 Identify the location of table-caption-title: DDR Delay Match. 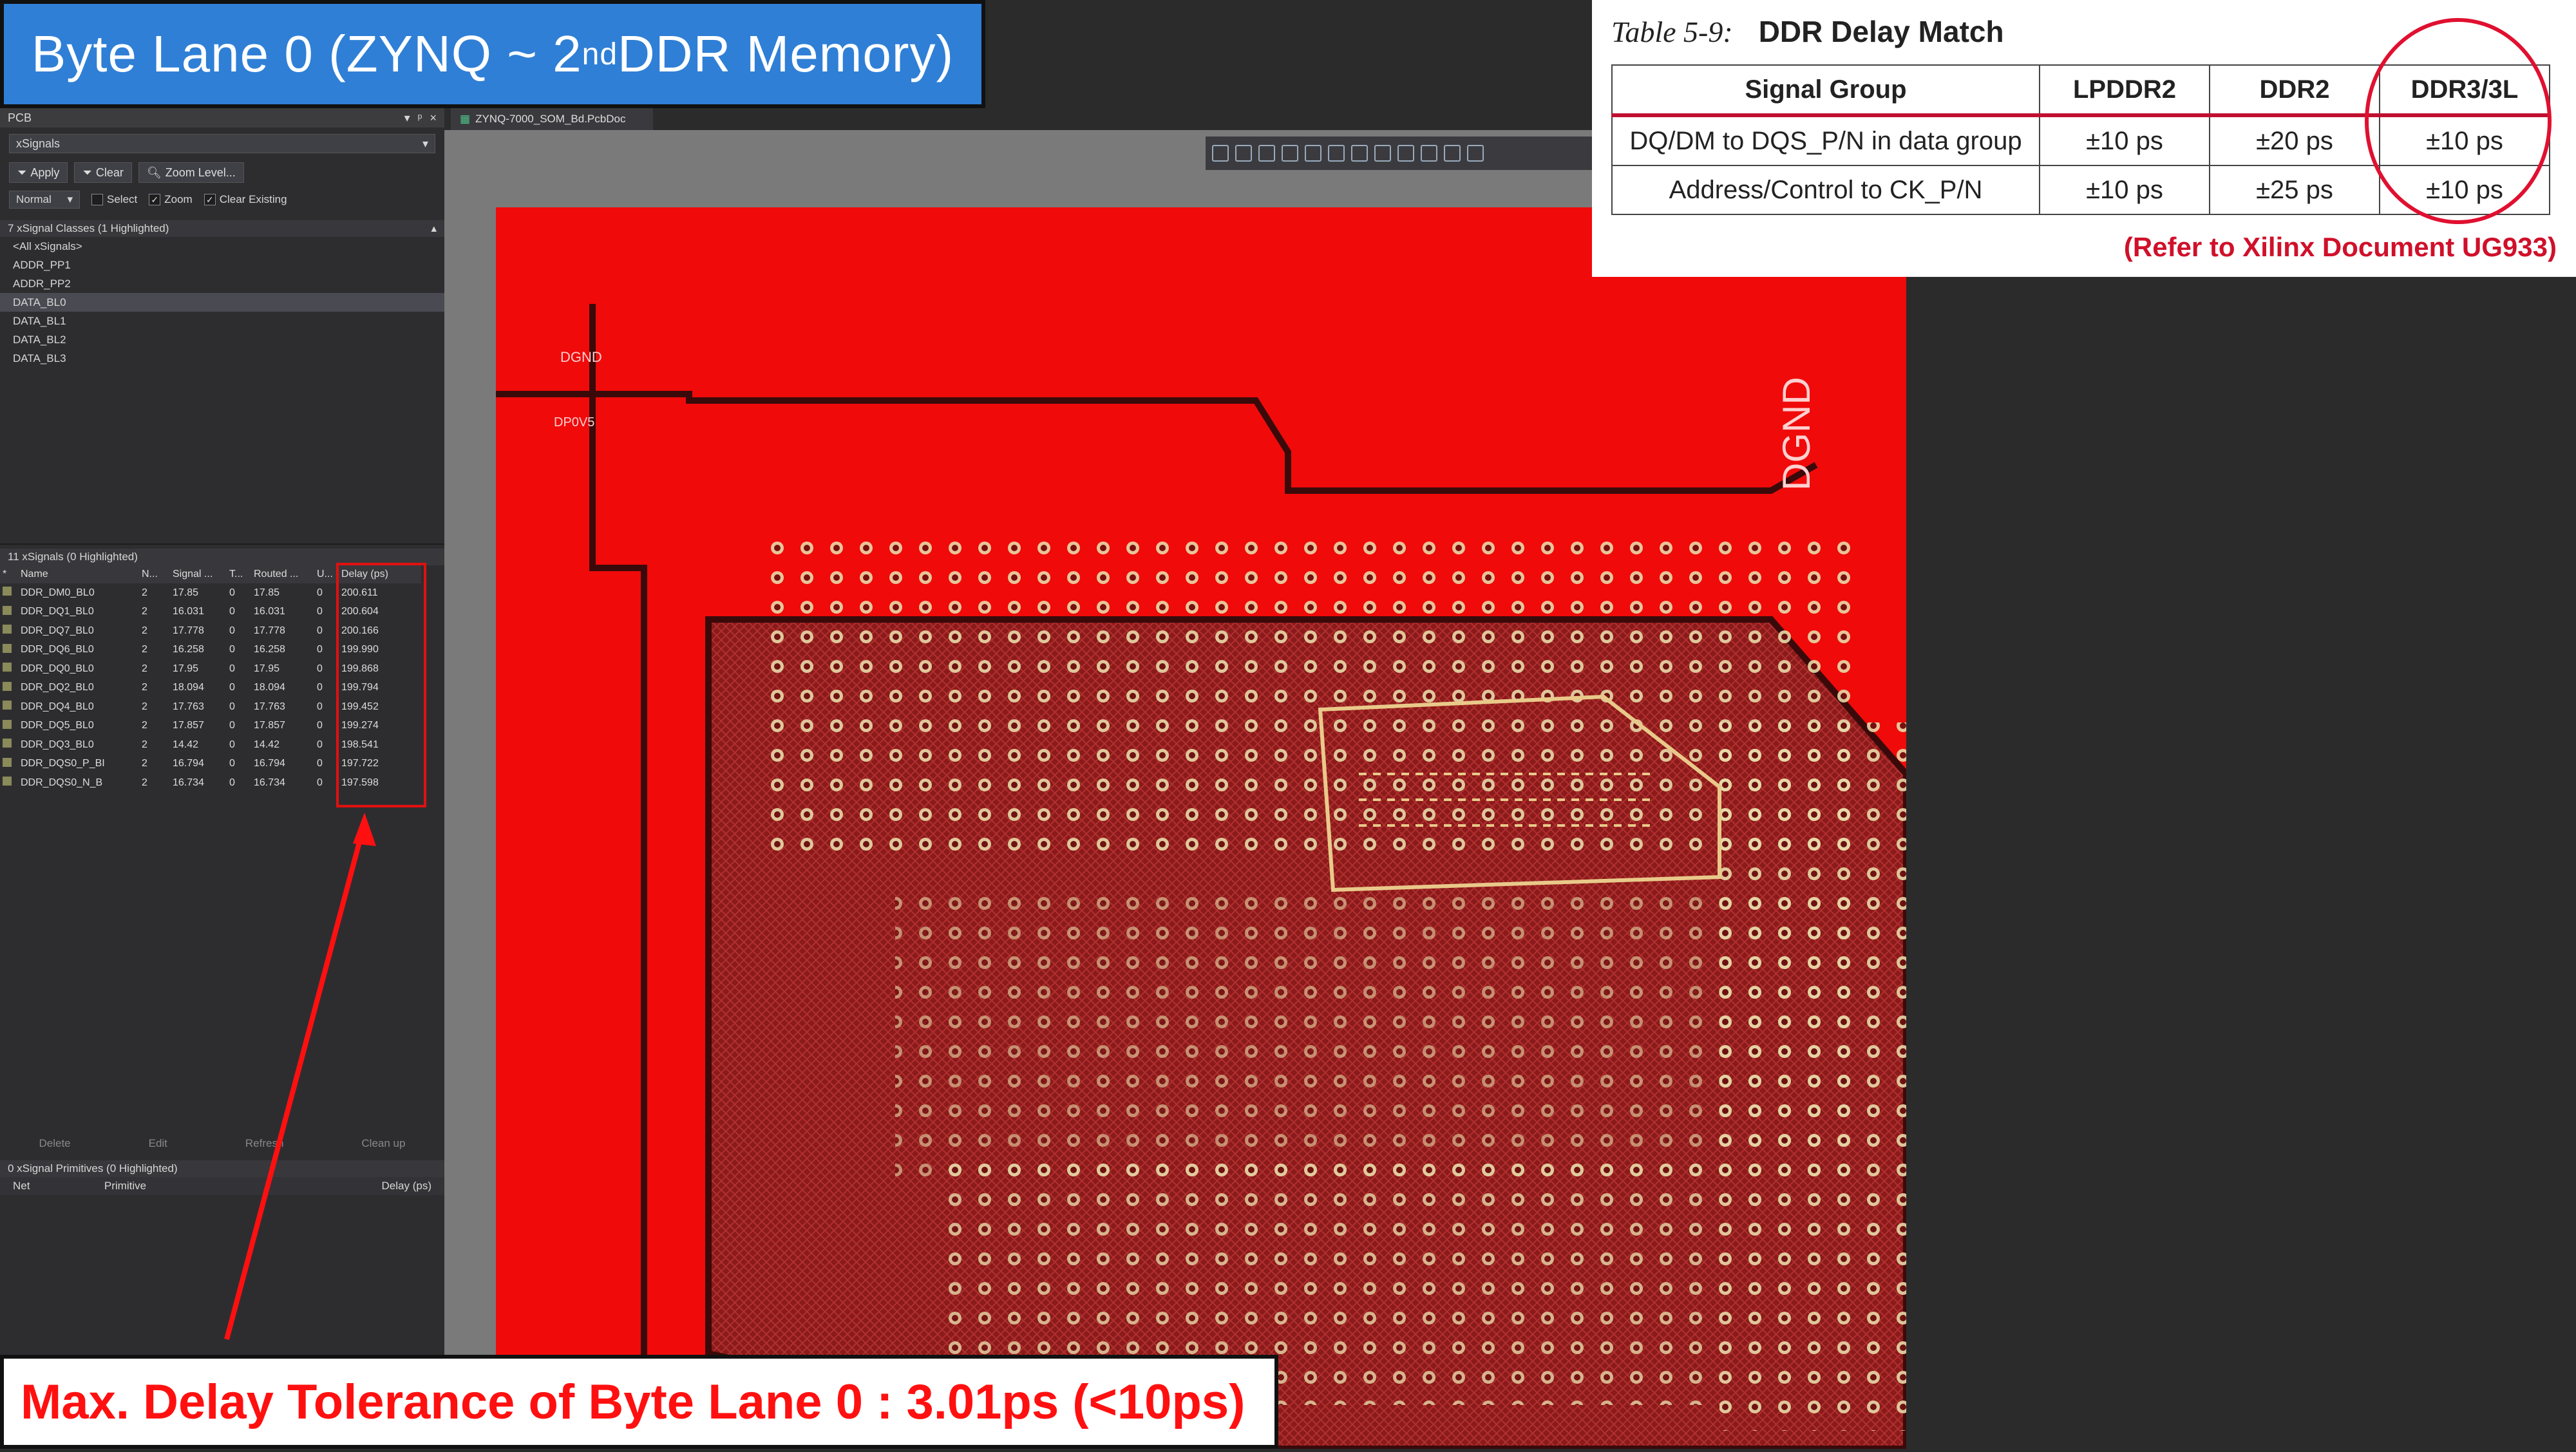
(1881, 31).